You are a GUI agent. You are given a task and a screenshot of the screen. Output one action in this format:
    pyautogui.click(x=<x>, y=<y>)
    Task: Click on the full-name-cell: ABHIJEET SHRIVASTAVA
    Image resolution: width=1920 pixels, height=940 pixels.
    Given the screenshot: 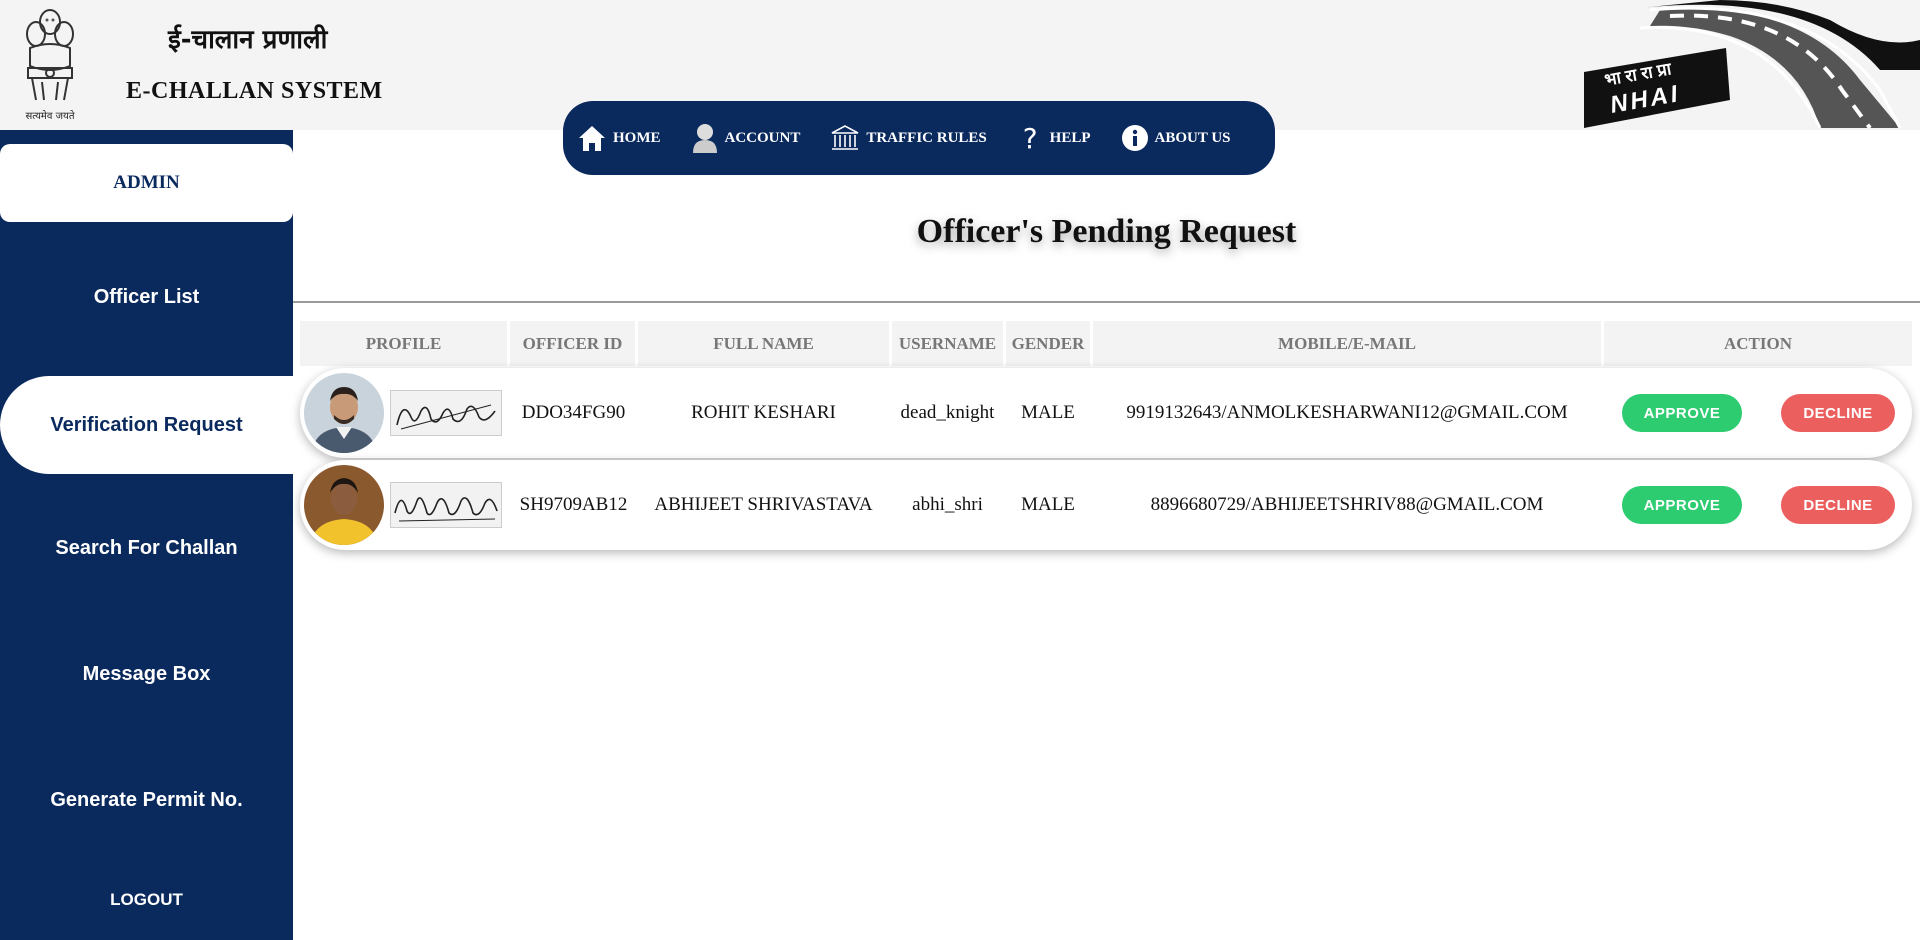 What is the action you would take?
    pyautogui.click(x=763, y=504)
    